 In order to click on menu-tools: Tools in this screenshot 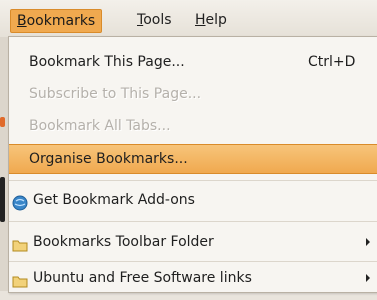, I will do `click(154, 20)`.